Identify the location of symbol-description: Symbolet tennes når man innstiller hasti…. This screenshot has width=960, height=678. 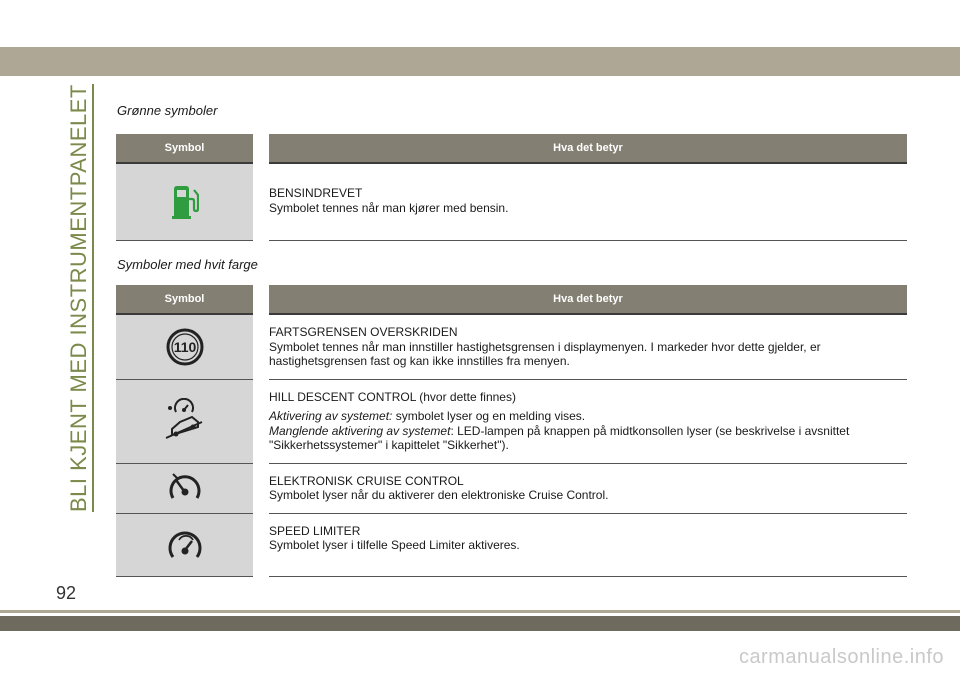
(545, 354).